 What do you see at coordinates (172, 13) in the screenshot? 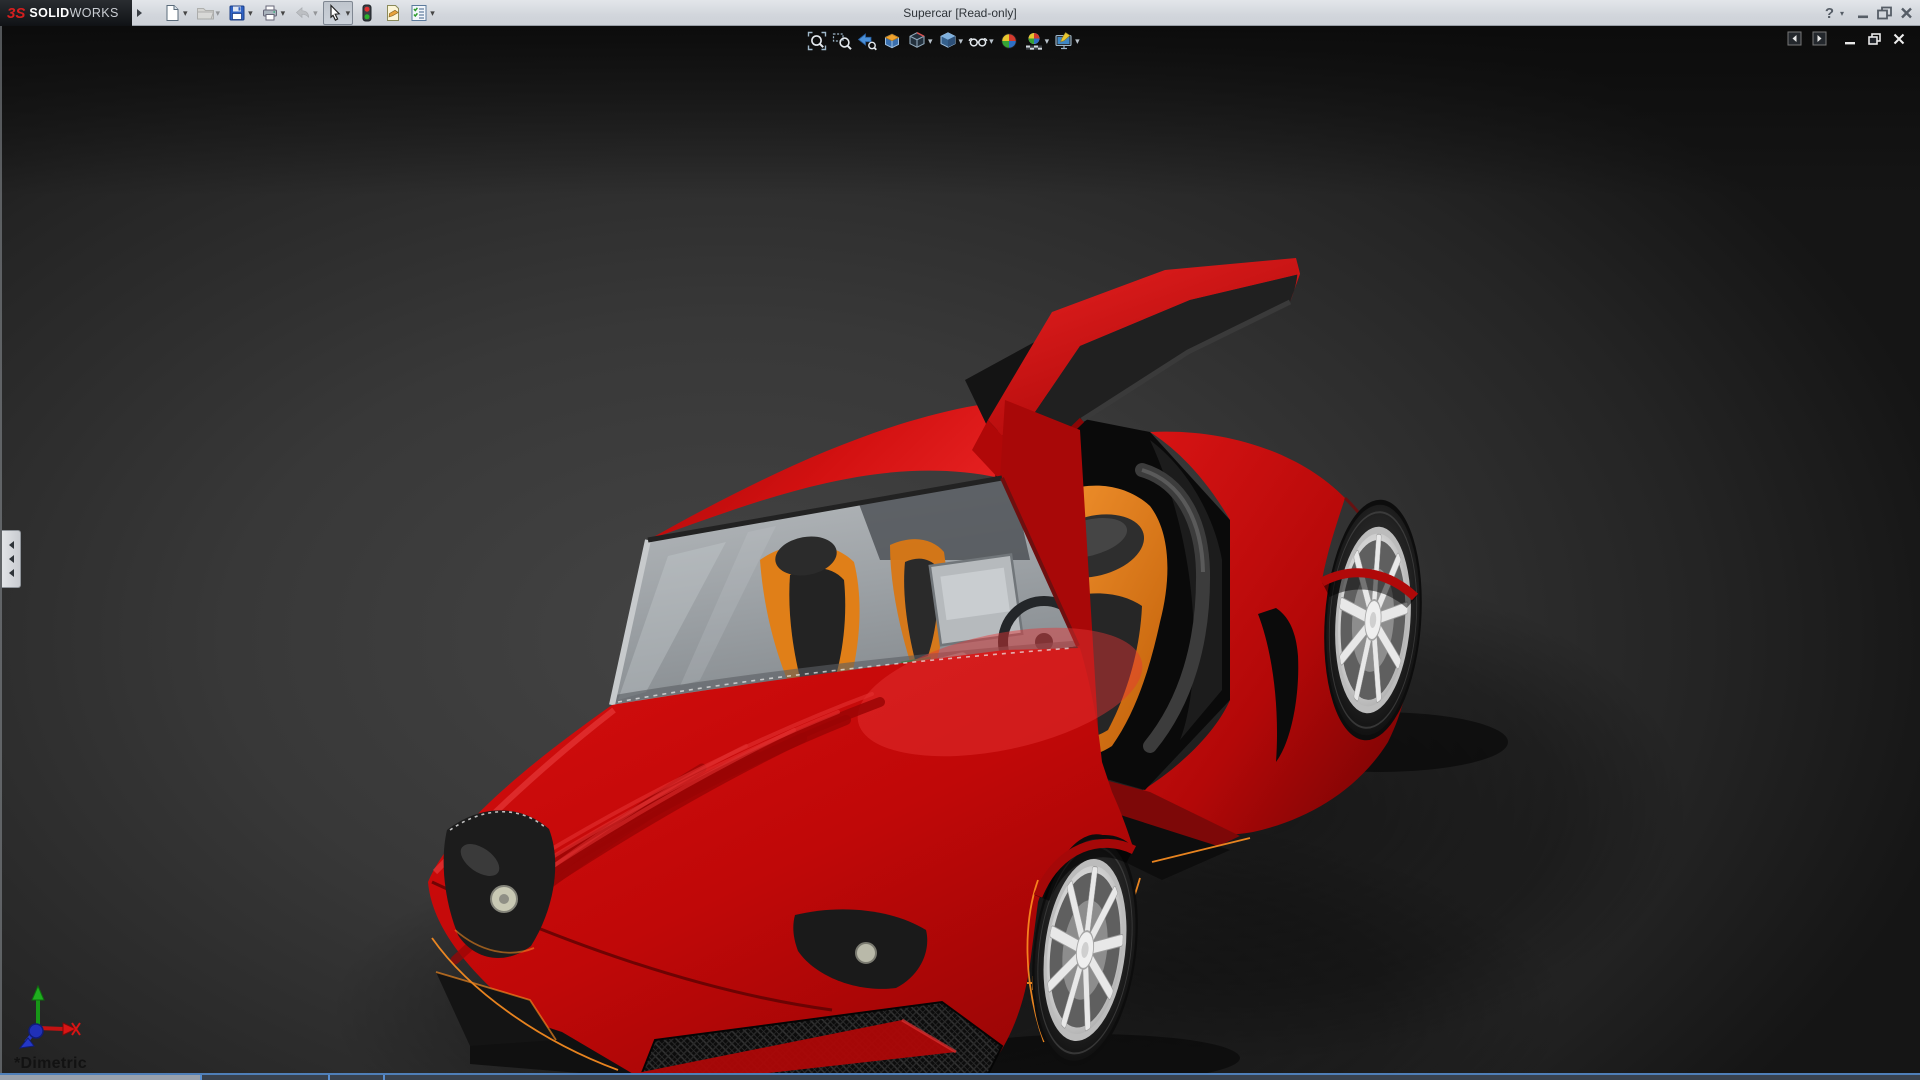
I see `new-document-icon` at bounding box center [172, 13].